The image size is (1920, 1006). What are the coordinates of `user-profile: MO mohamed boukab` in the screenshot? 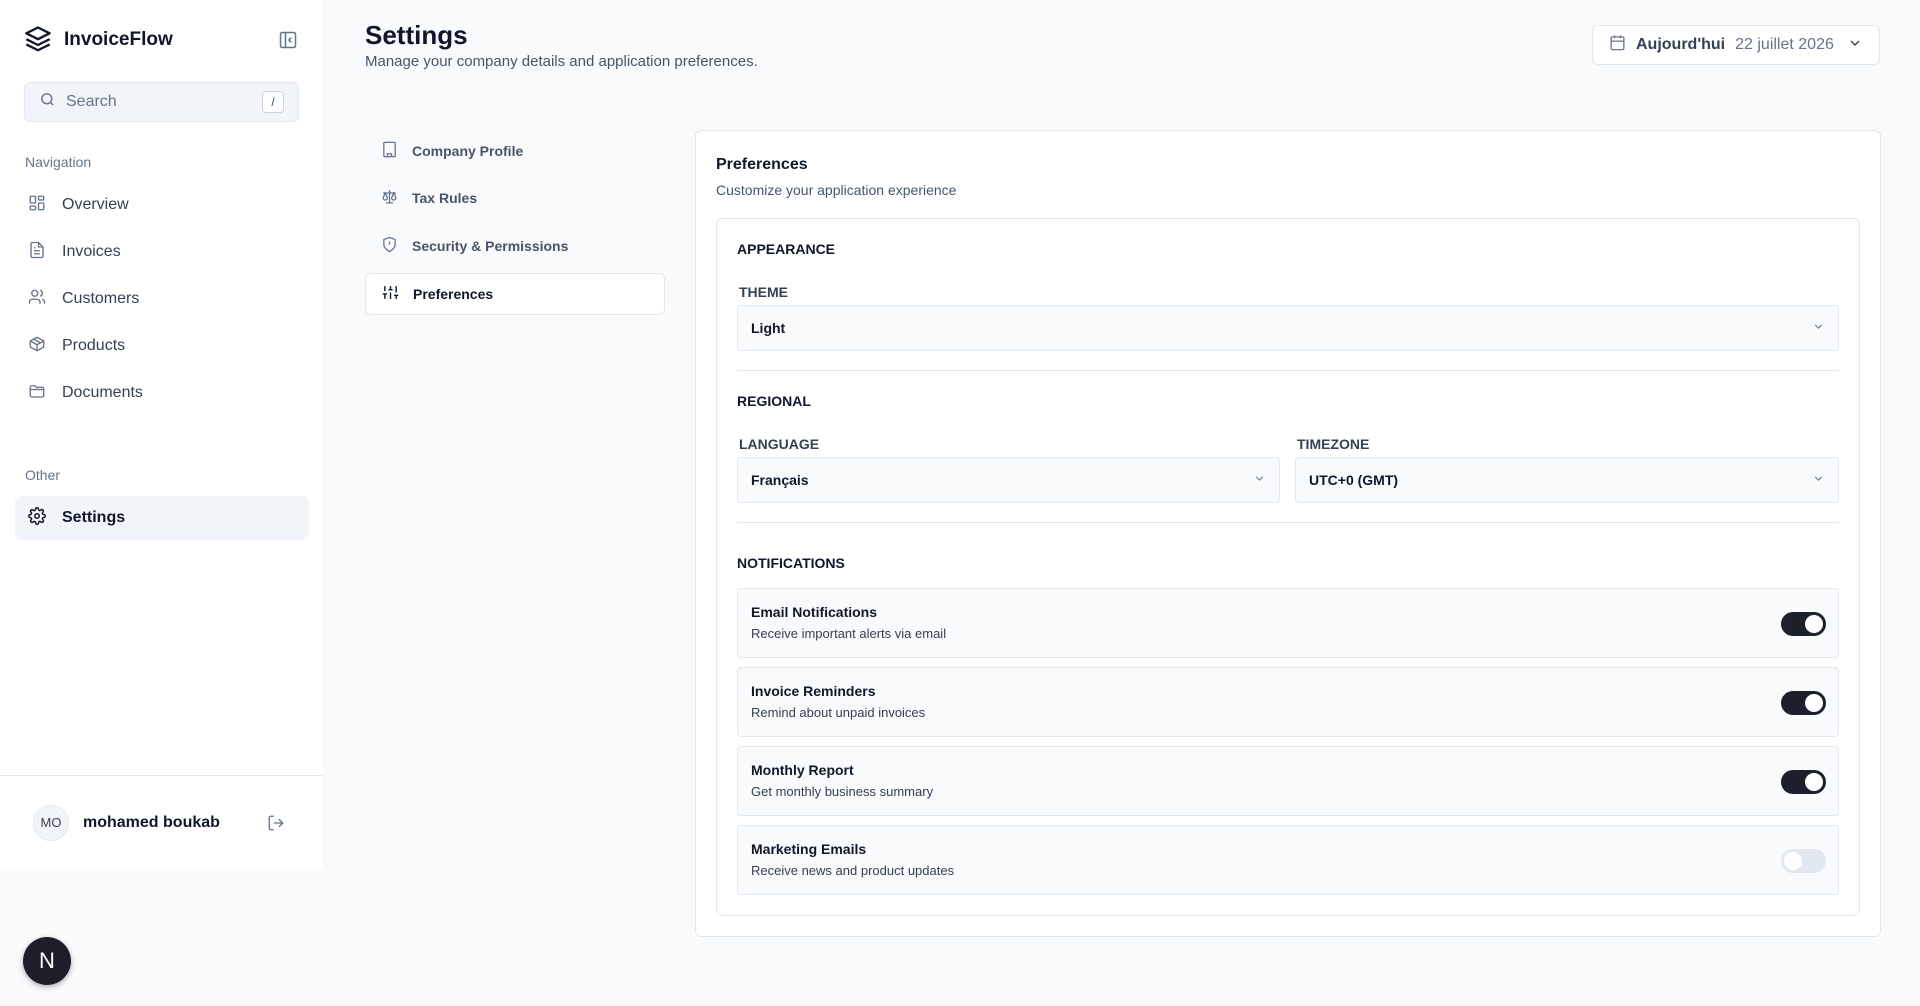 It's located at (161, 822).